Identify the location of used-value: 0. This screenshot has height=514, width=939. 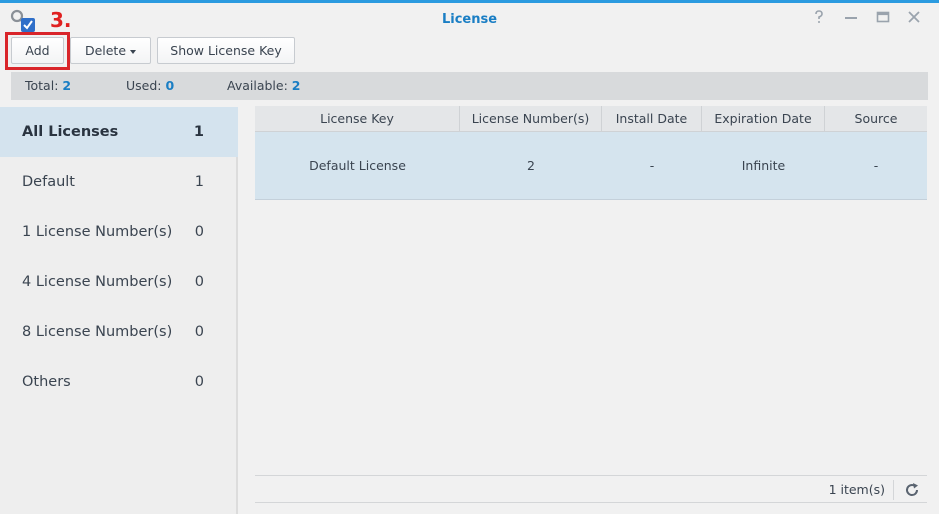
(170, 85).